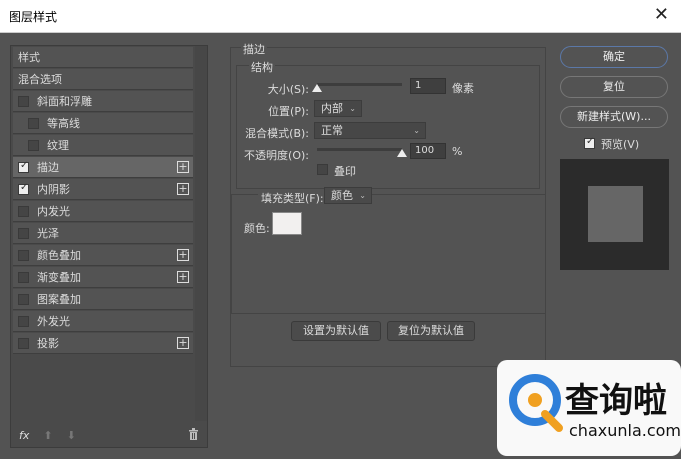 Image resolution: width=681 pixels, height=459 pixels. I want to click on stroke-title: 描边, so click(254, 49).